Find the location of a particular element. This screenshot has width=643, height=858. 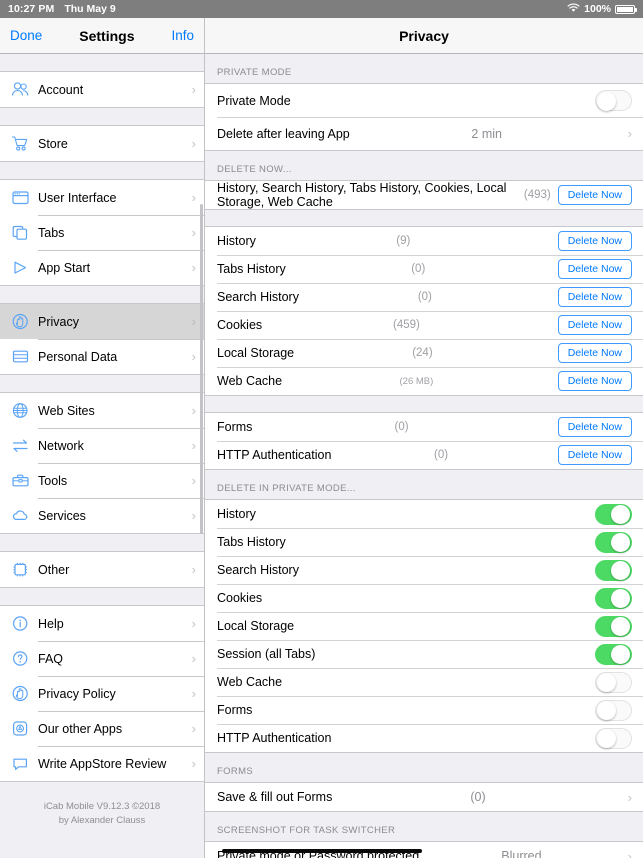

sidebar-item-services: Services › is located at coordinates (102, 515).